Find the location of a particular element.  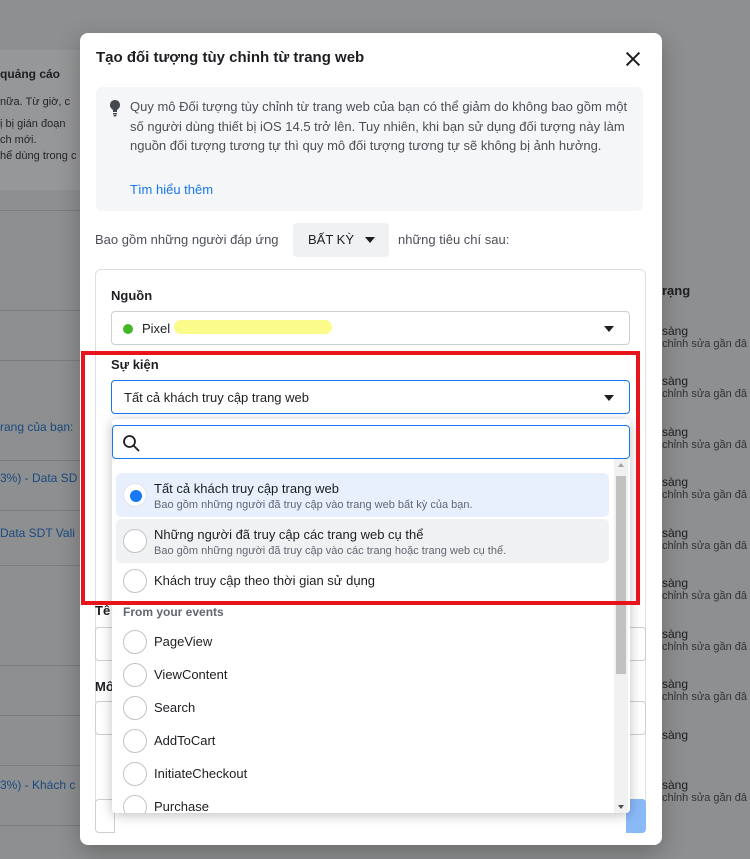

scroll-down-arrow-icon is located at coordinates (621, 807).